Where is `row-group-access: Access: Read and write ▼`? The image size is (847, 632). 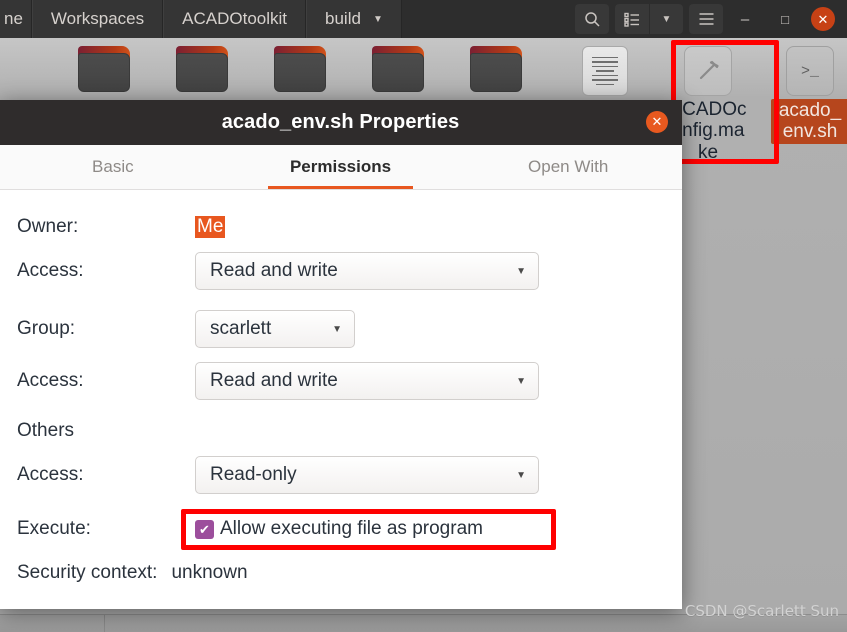 row-group-access: Access: Read and write ▼ is located at coordinates (341, 381).